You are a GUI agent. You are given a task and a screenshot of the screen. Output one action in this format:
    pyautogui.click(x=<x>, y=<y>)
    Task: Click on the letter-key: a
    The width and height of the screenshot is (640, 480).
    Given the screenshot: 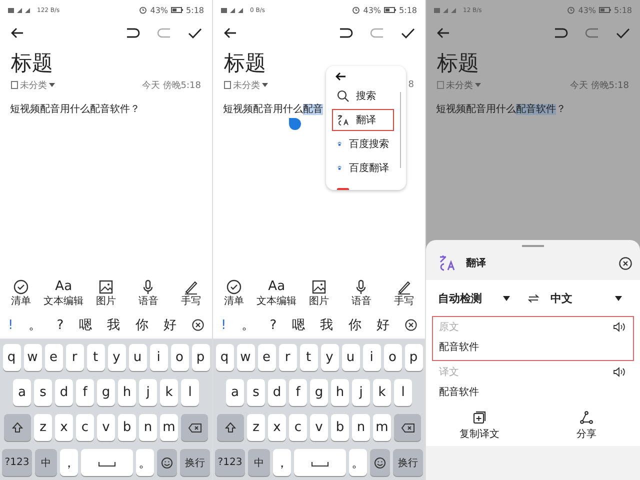 What is the action you would take?
    pyautogui.click(x=235, y=392)
    